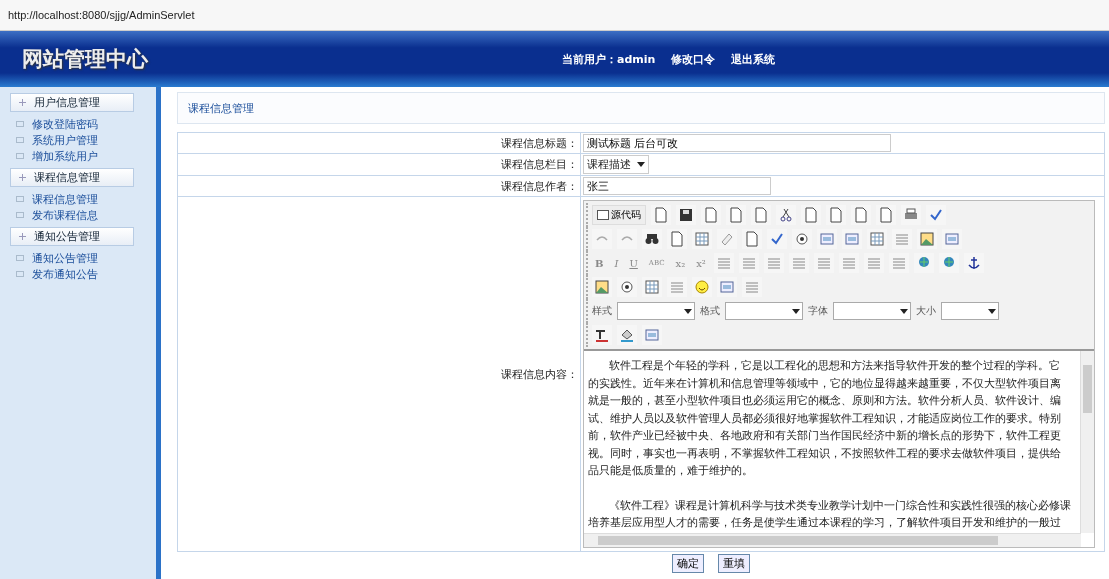  I want to click on sidebar-link: 修改登陆密码, so click(86, 124).